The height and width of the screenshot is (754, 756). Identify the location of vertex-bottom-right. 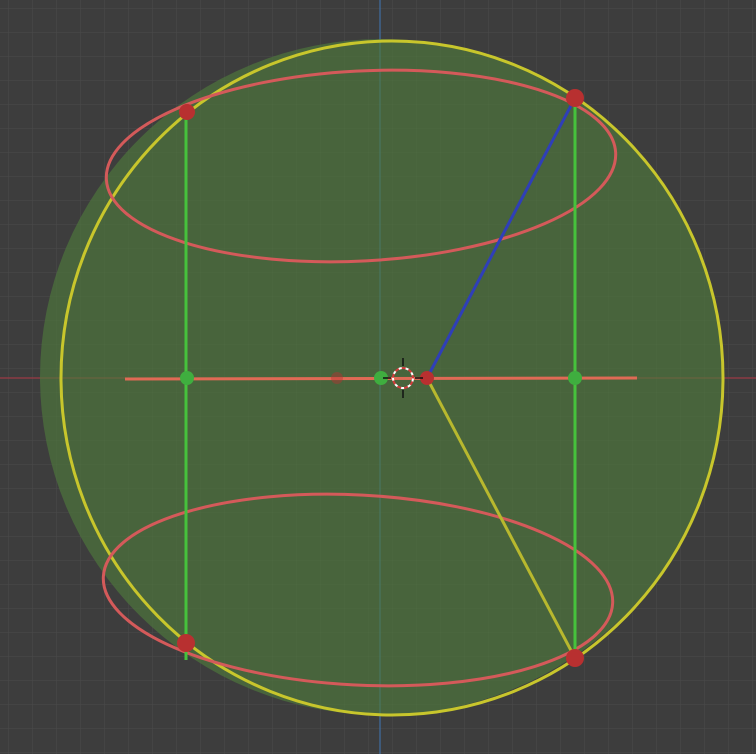
(575, 658).